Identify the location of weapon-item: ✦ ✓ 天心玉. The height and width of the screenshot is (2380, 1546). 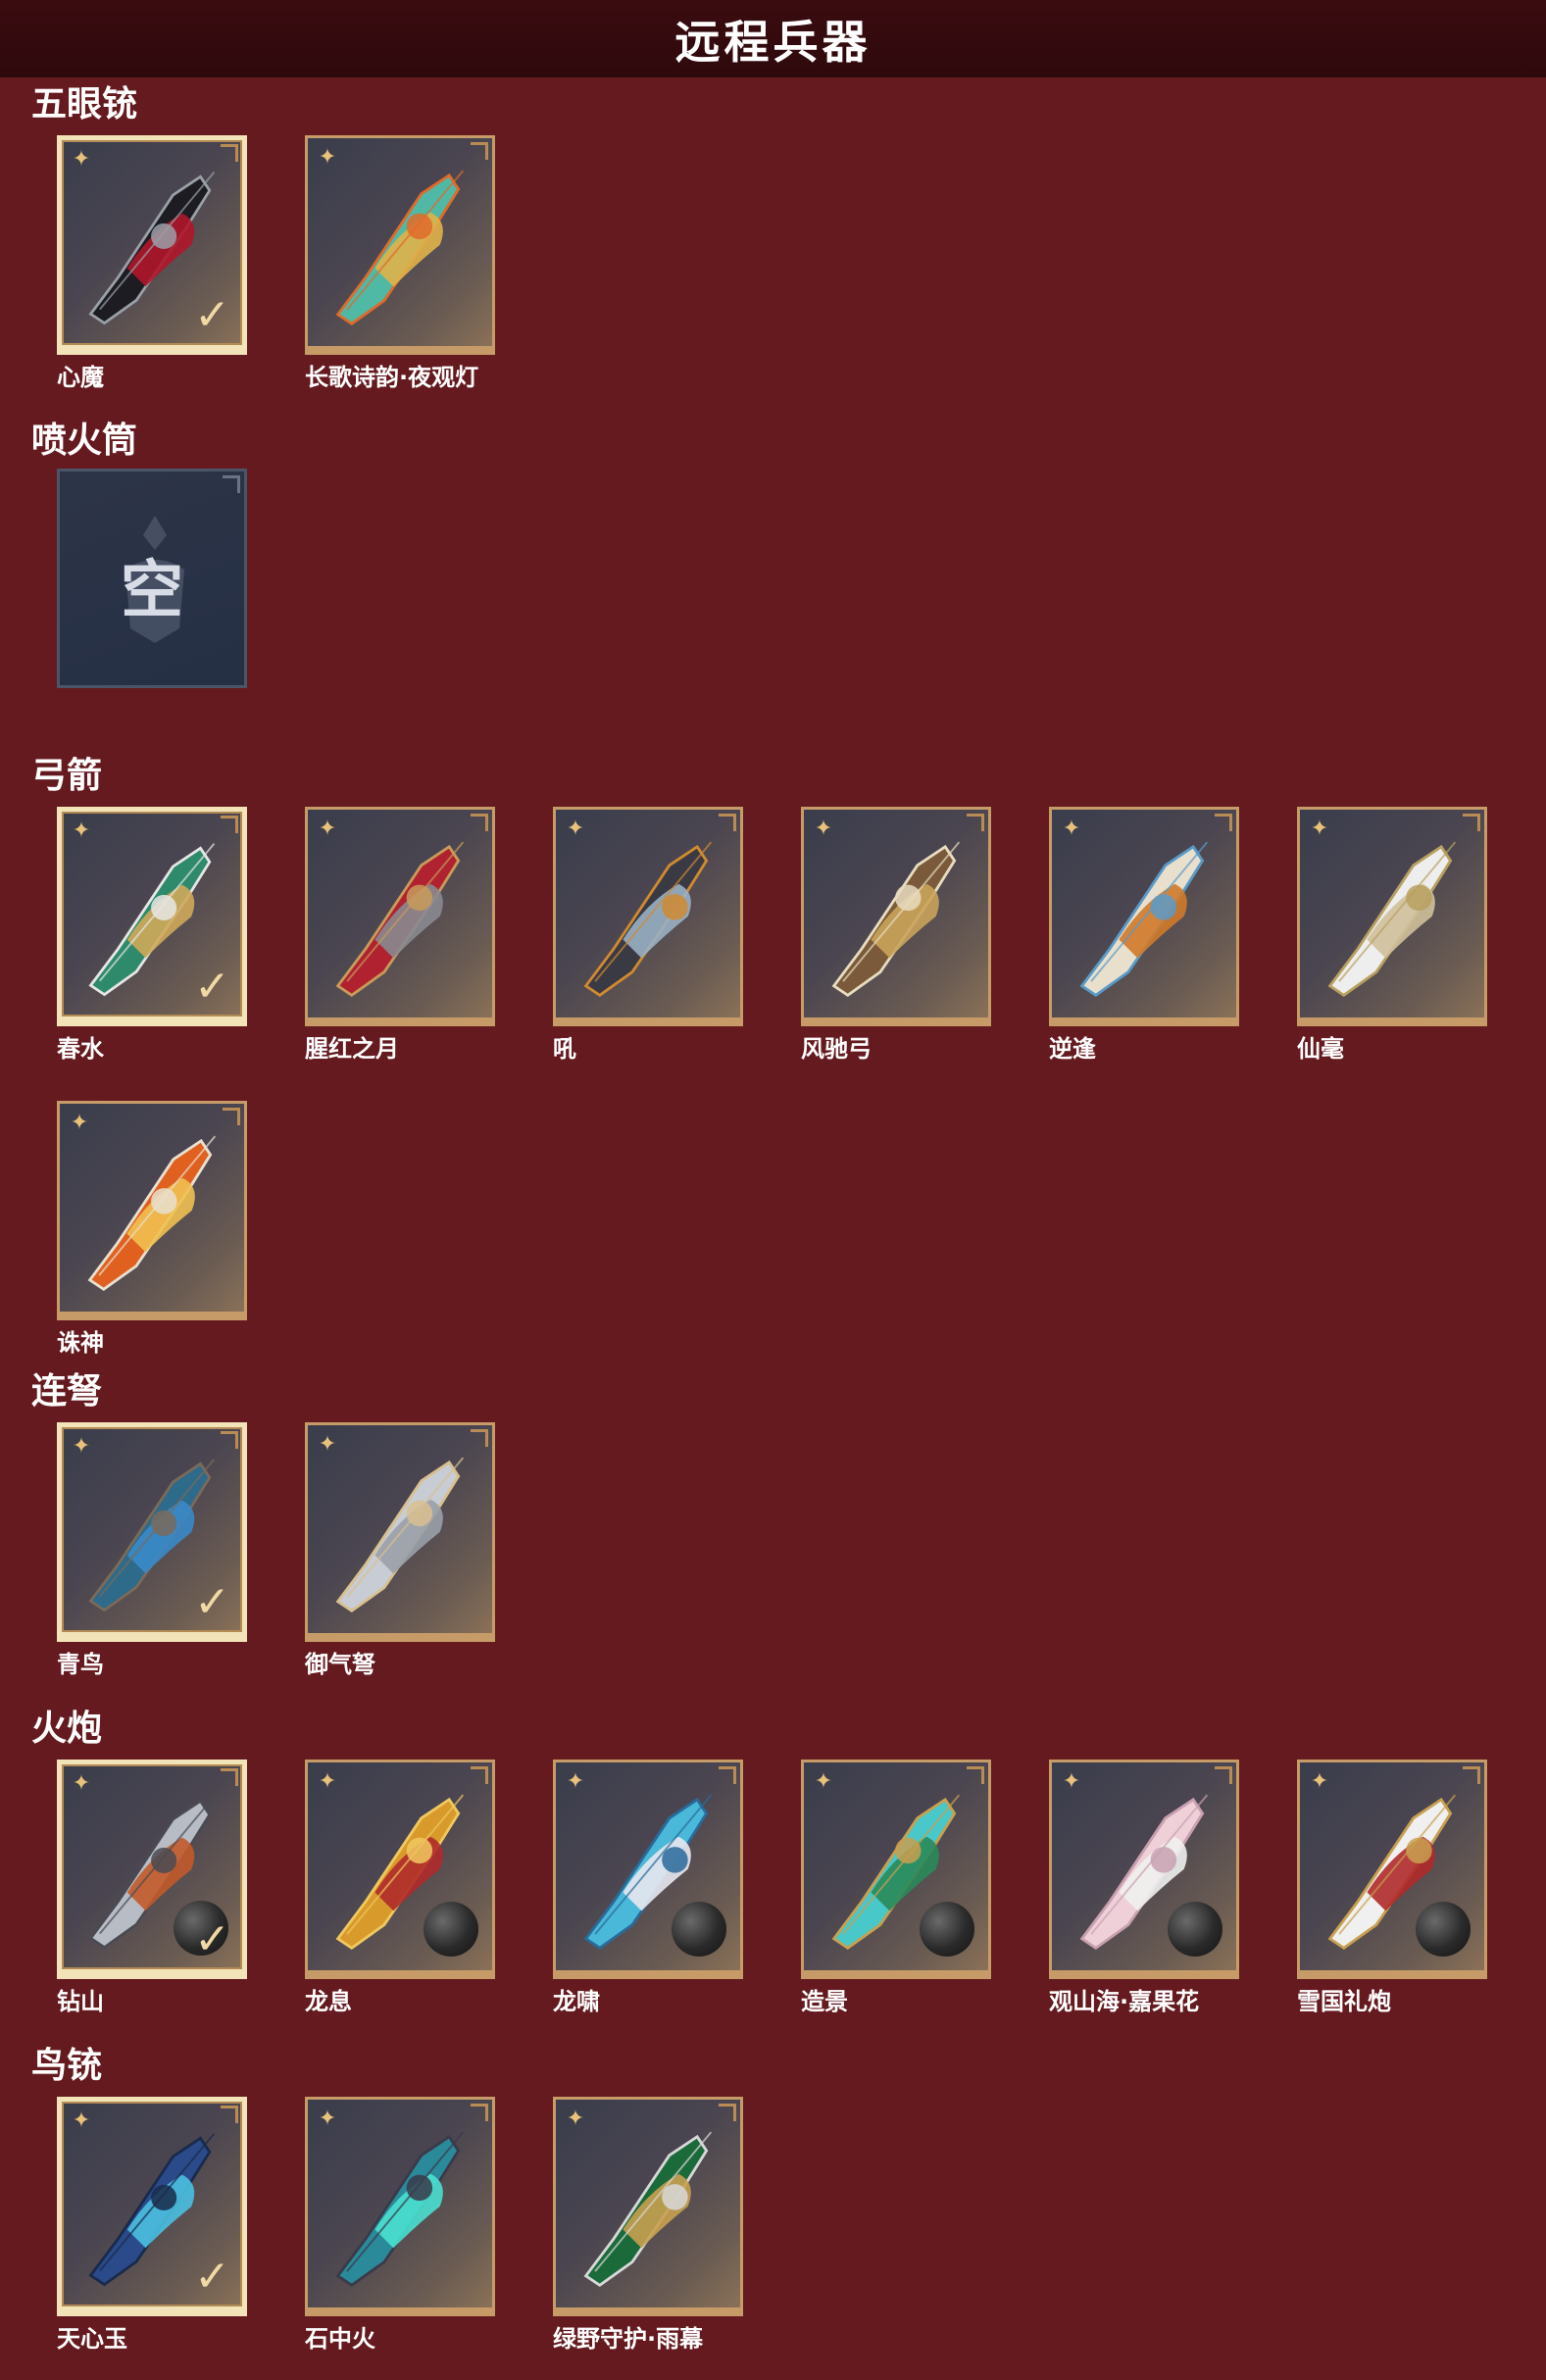
(152, 2225).